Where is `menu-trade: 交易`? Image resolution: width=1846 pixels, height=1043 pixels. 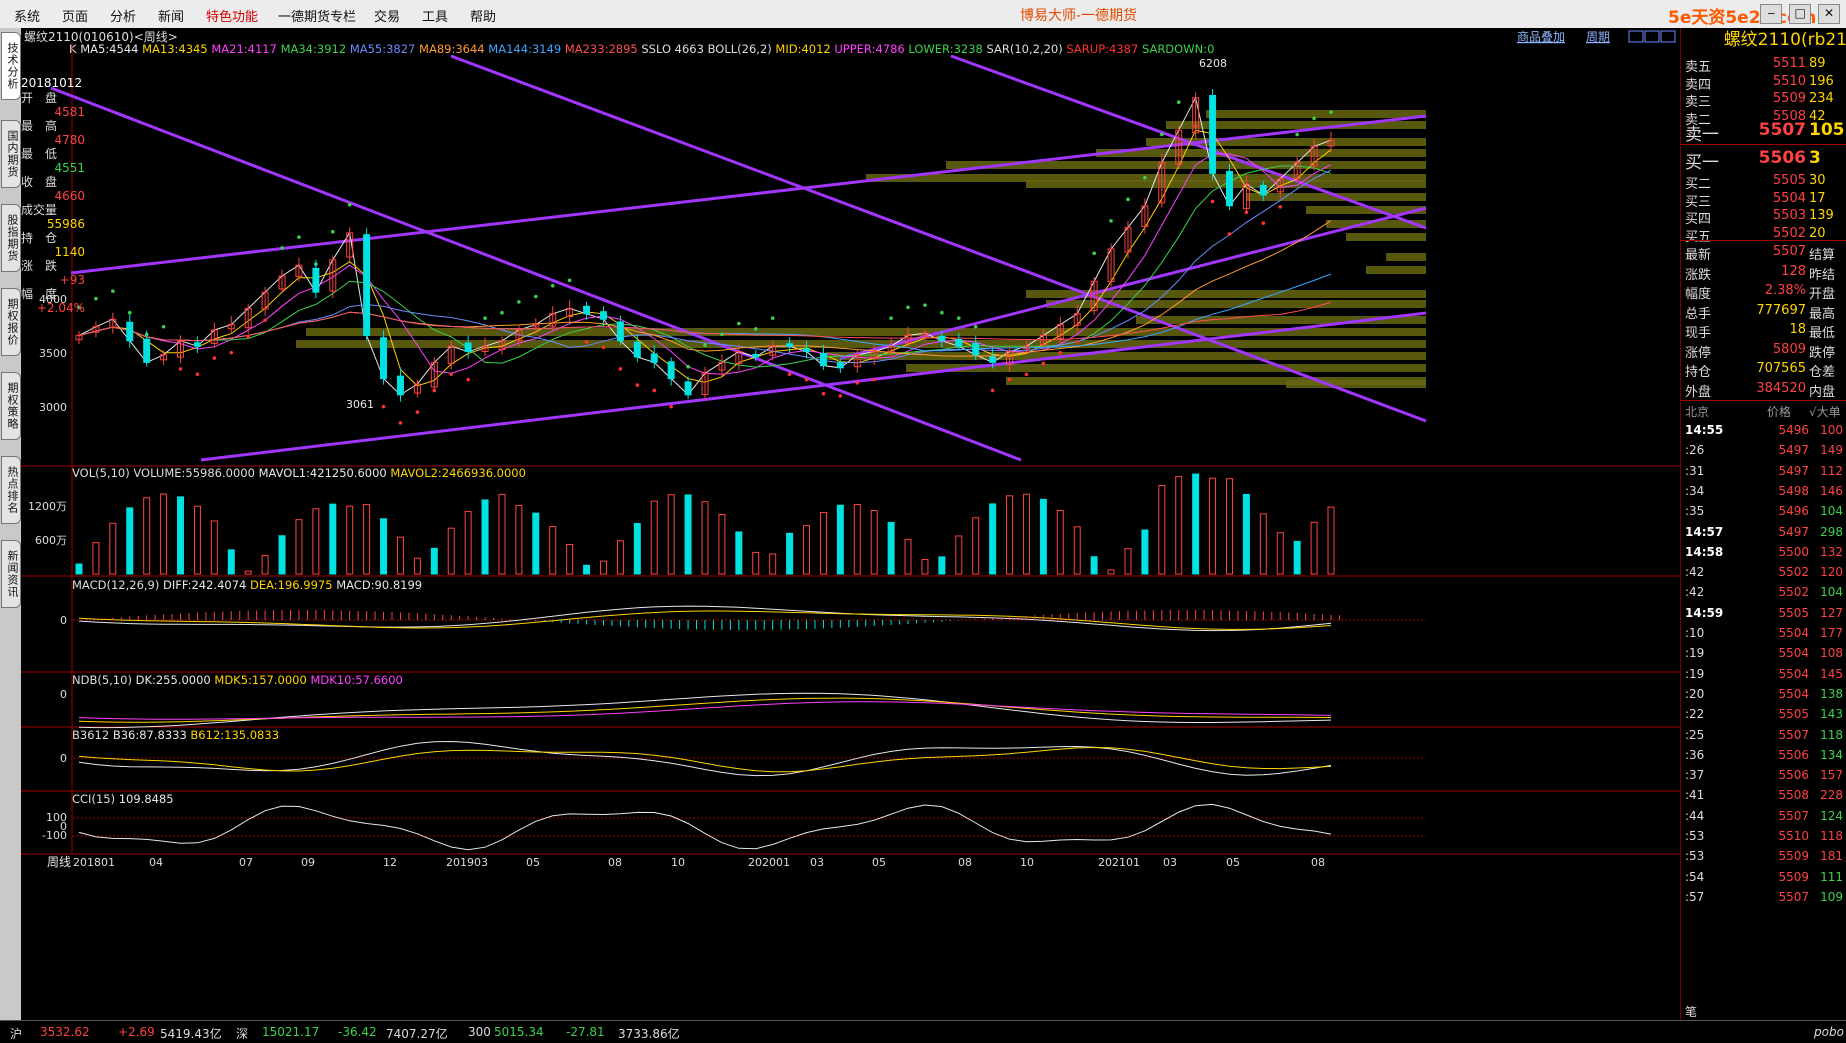
menu-trade: 交易 is located at coordinates (387, 15).